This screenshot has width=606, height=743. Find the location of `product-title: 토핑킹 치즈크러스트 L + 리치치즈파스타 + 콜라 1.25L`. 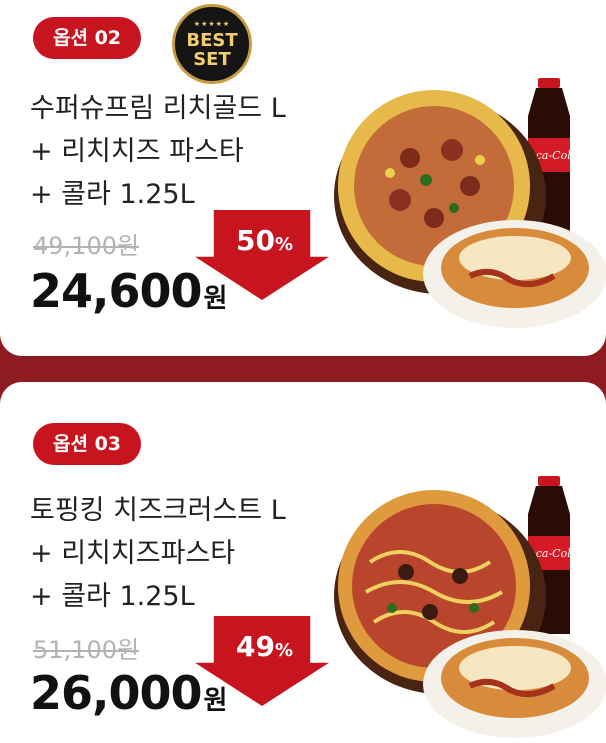

product-title: 토핑킹 치즈크러스트 L + 리치치즈파스타 + 콜라 1.25L is located at coordinates (158, 553).